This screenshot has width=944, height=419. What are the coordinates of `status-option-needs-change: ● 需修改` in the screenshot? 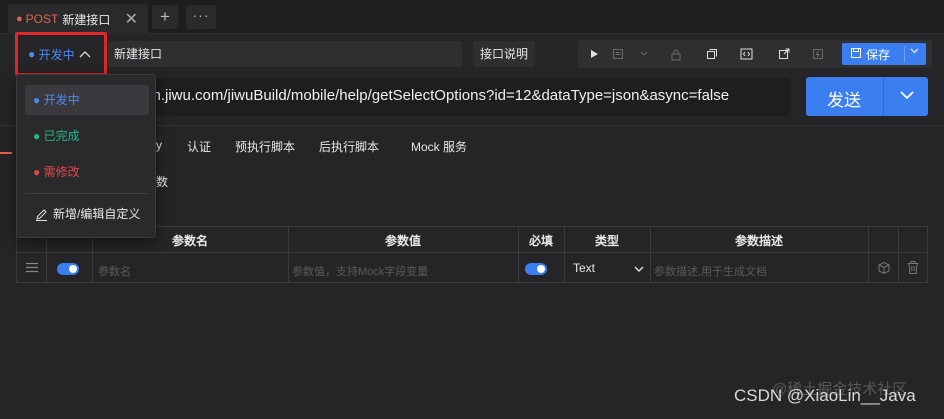 It's located at (87, 172).